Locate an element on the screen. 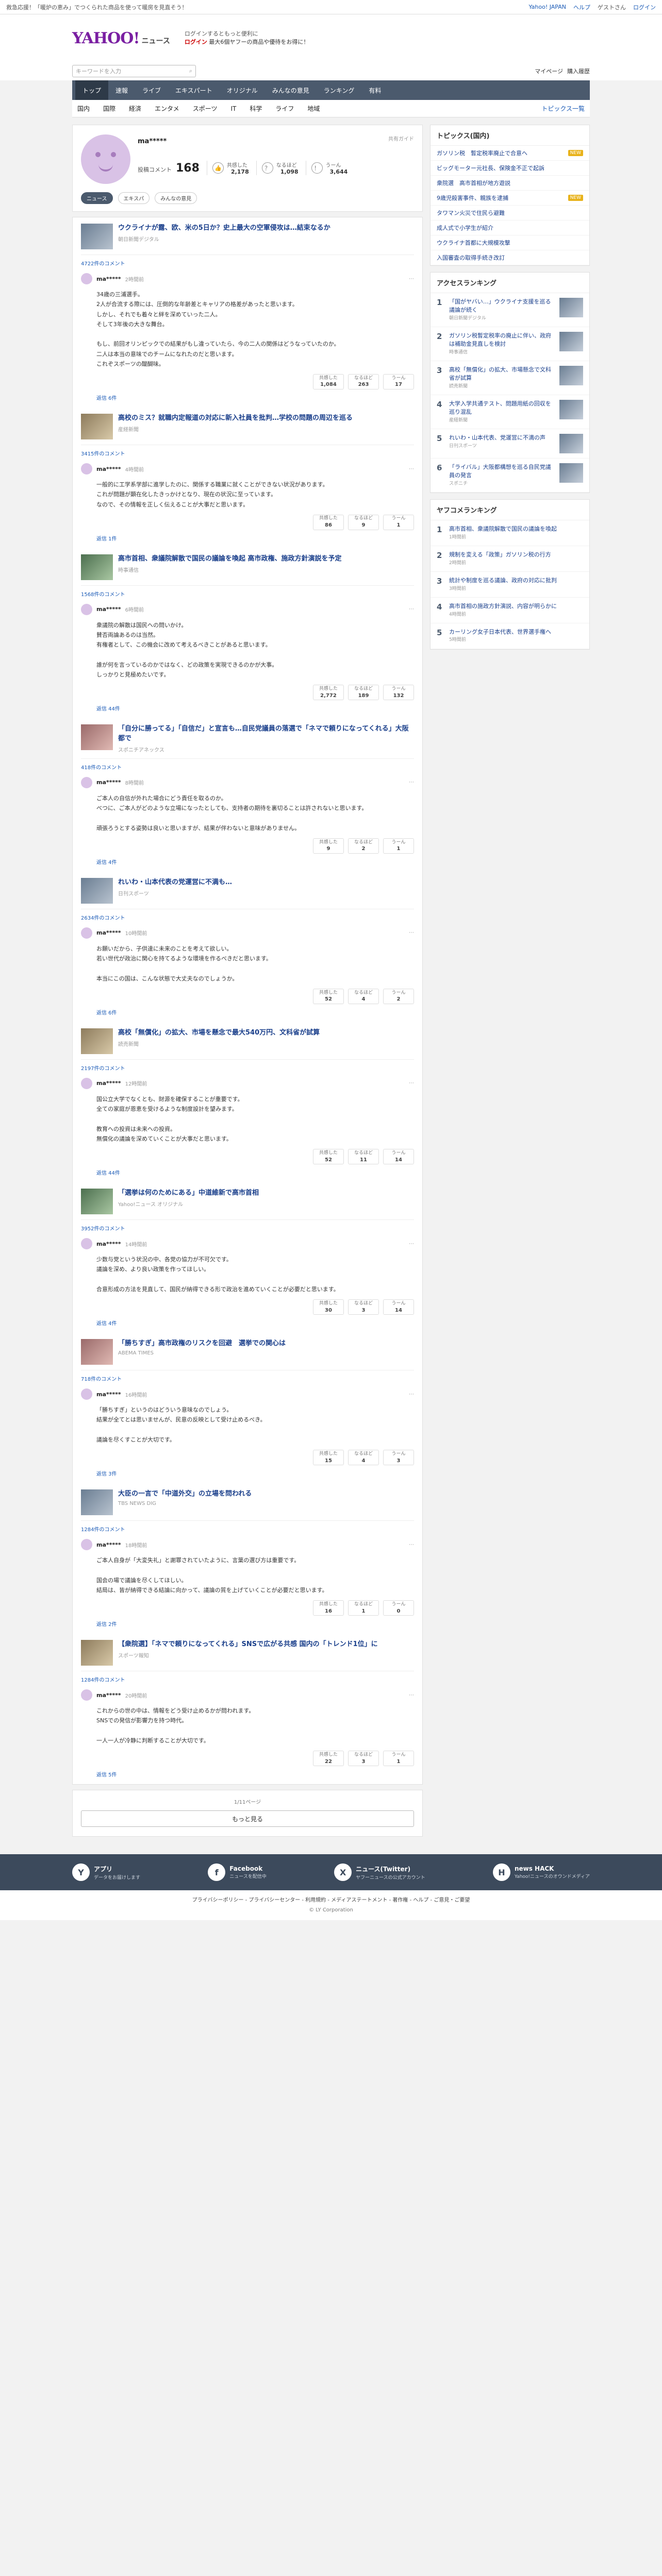 The width and height of the screenshot is (662, 2576). subnav-it: IT is located at coordinates (233, 108).